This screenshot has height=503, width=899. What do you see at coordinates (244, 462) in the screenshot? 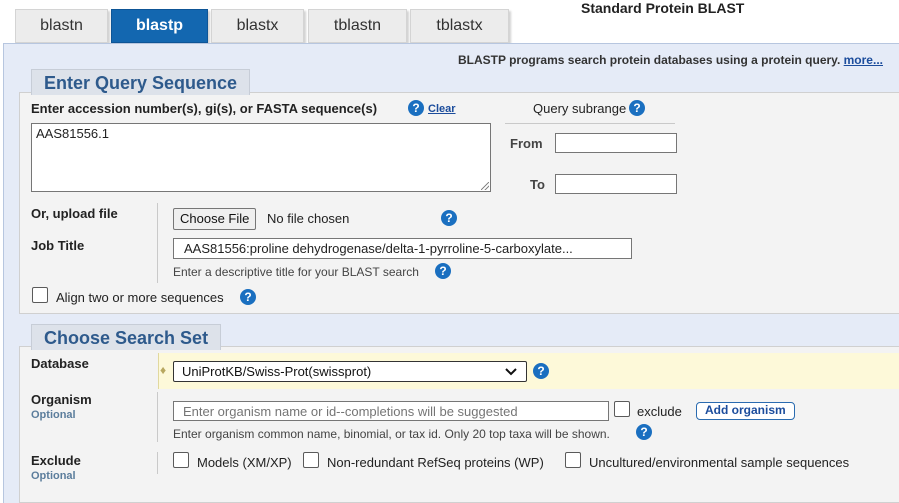
I see `exclude-models-label: Models (XM/XP)` at bounding box center [244, 462].